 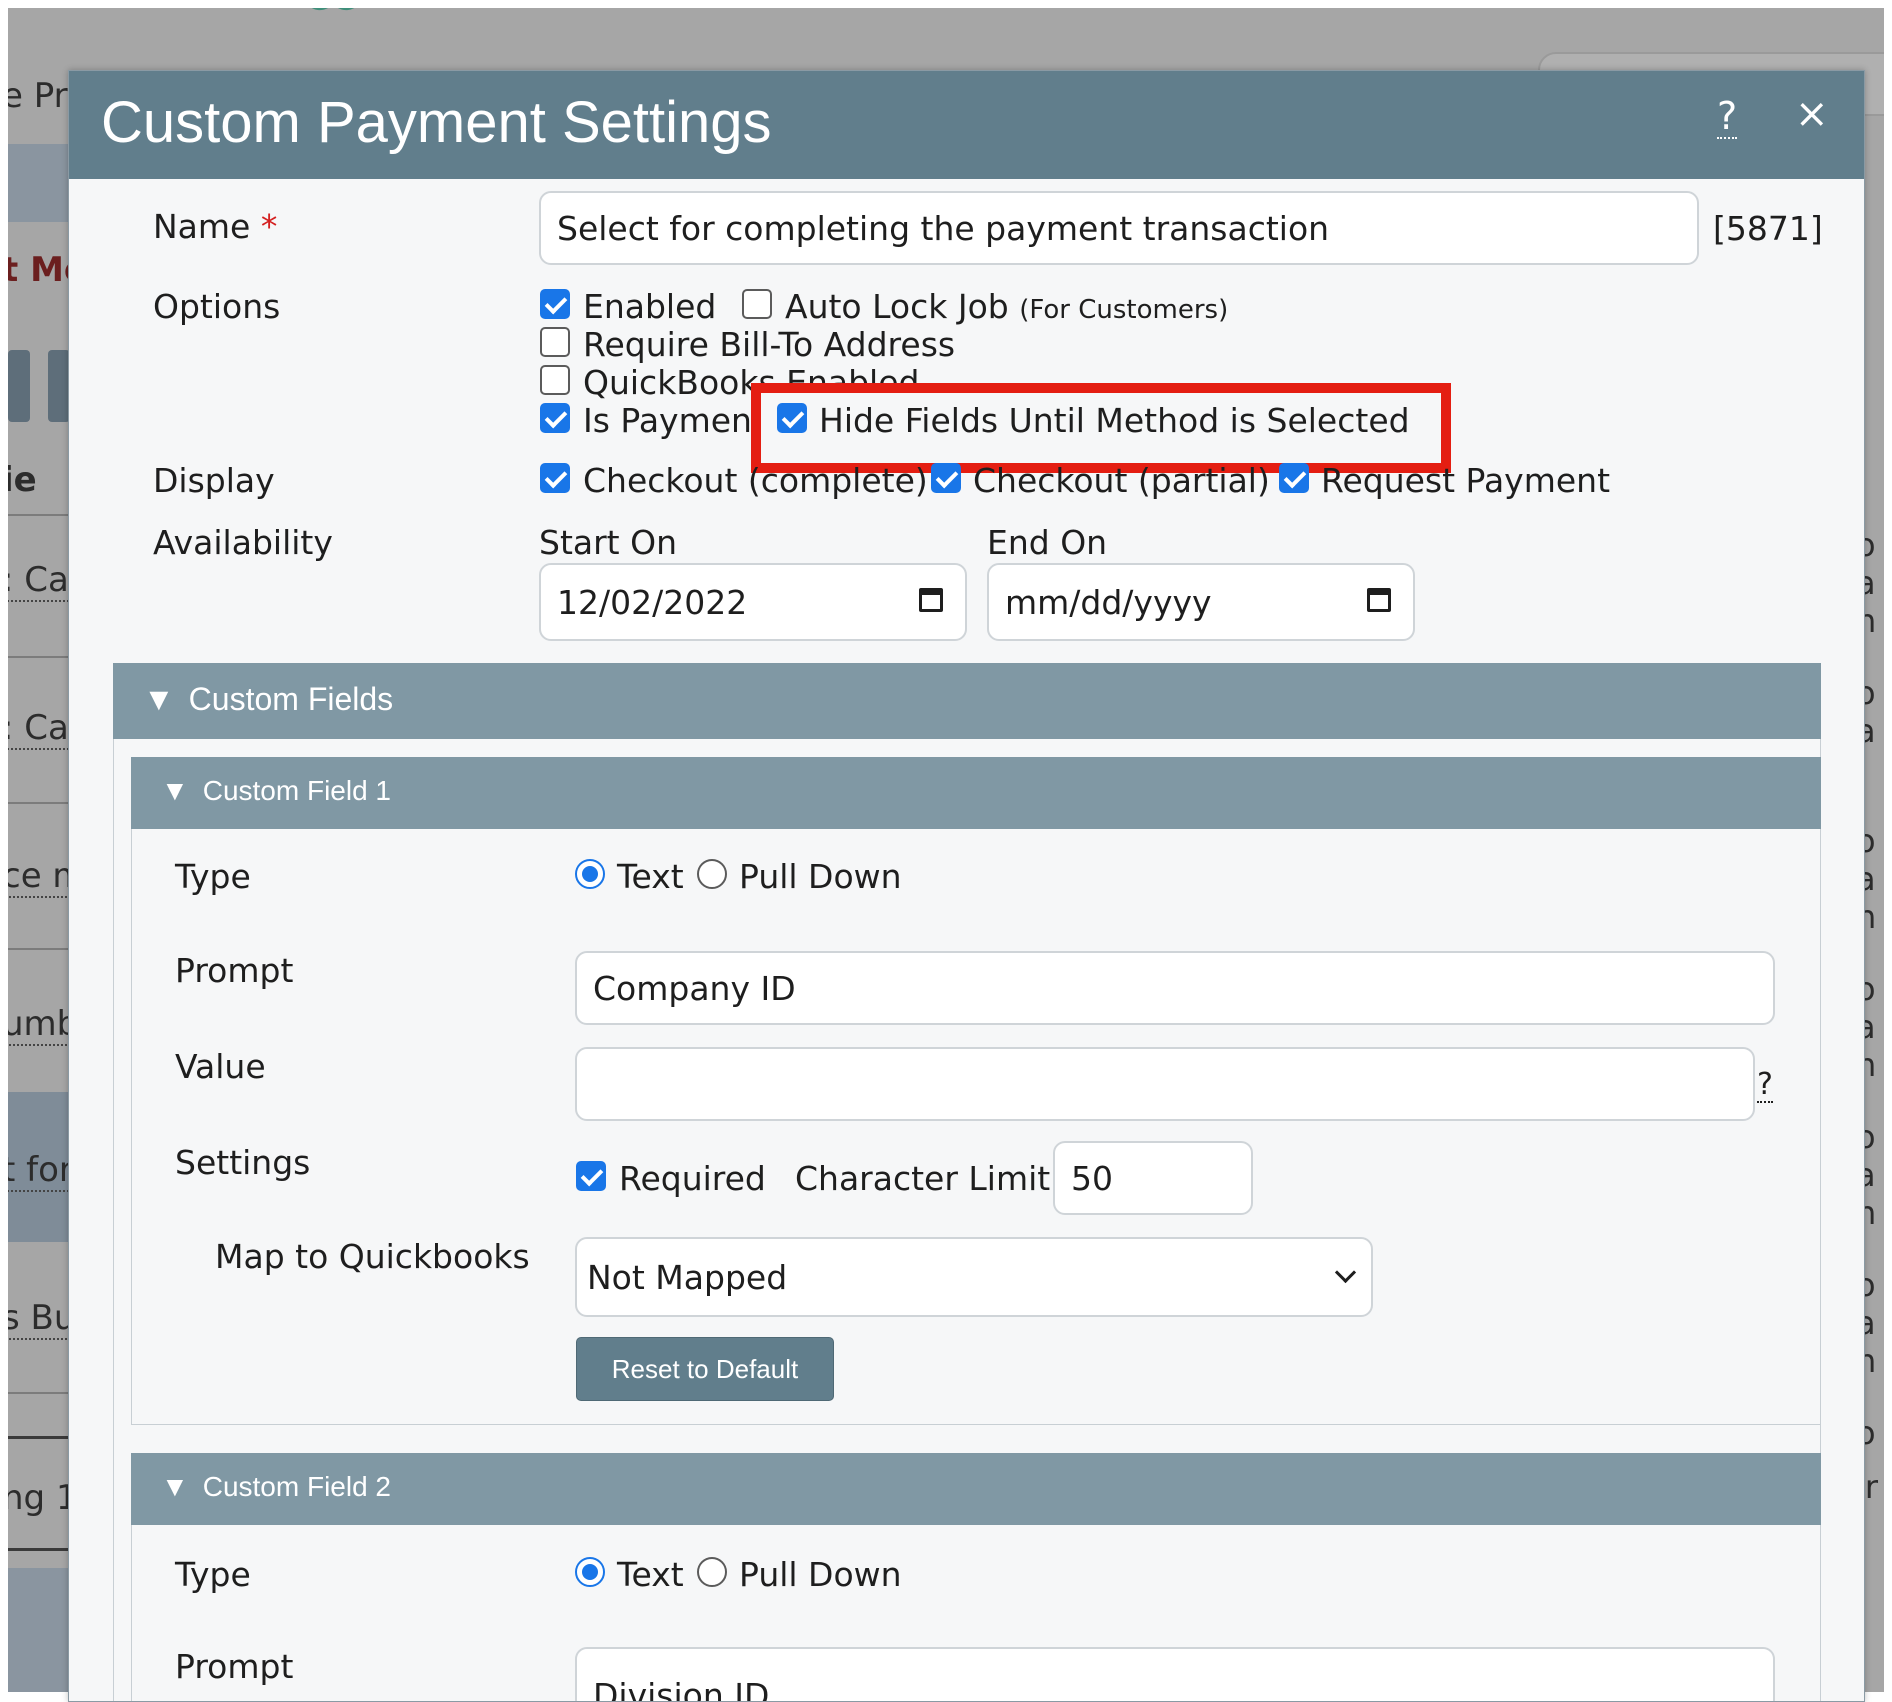 I want to click on availability-label: Availability, so click(x=243, y=542).